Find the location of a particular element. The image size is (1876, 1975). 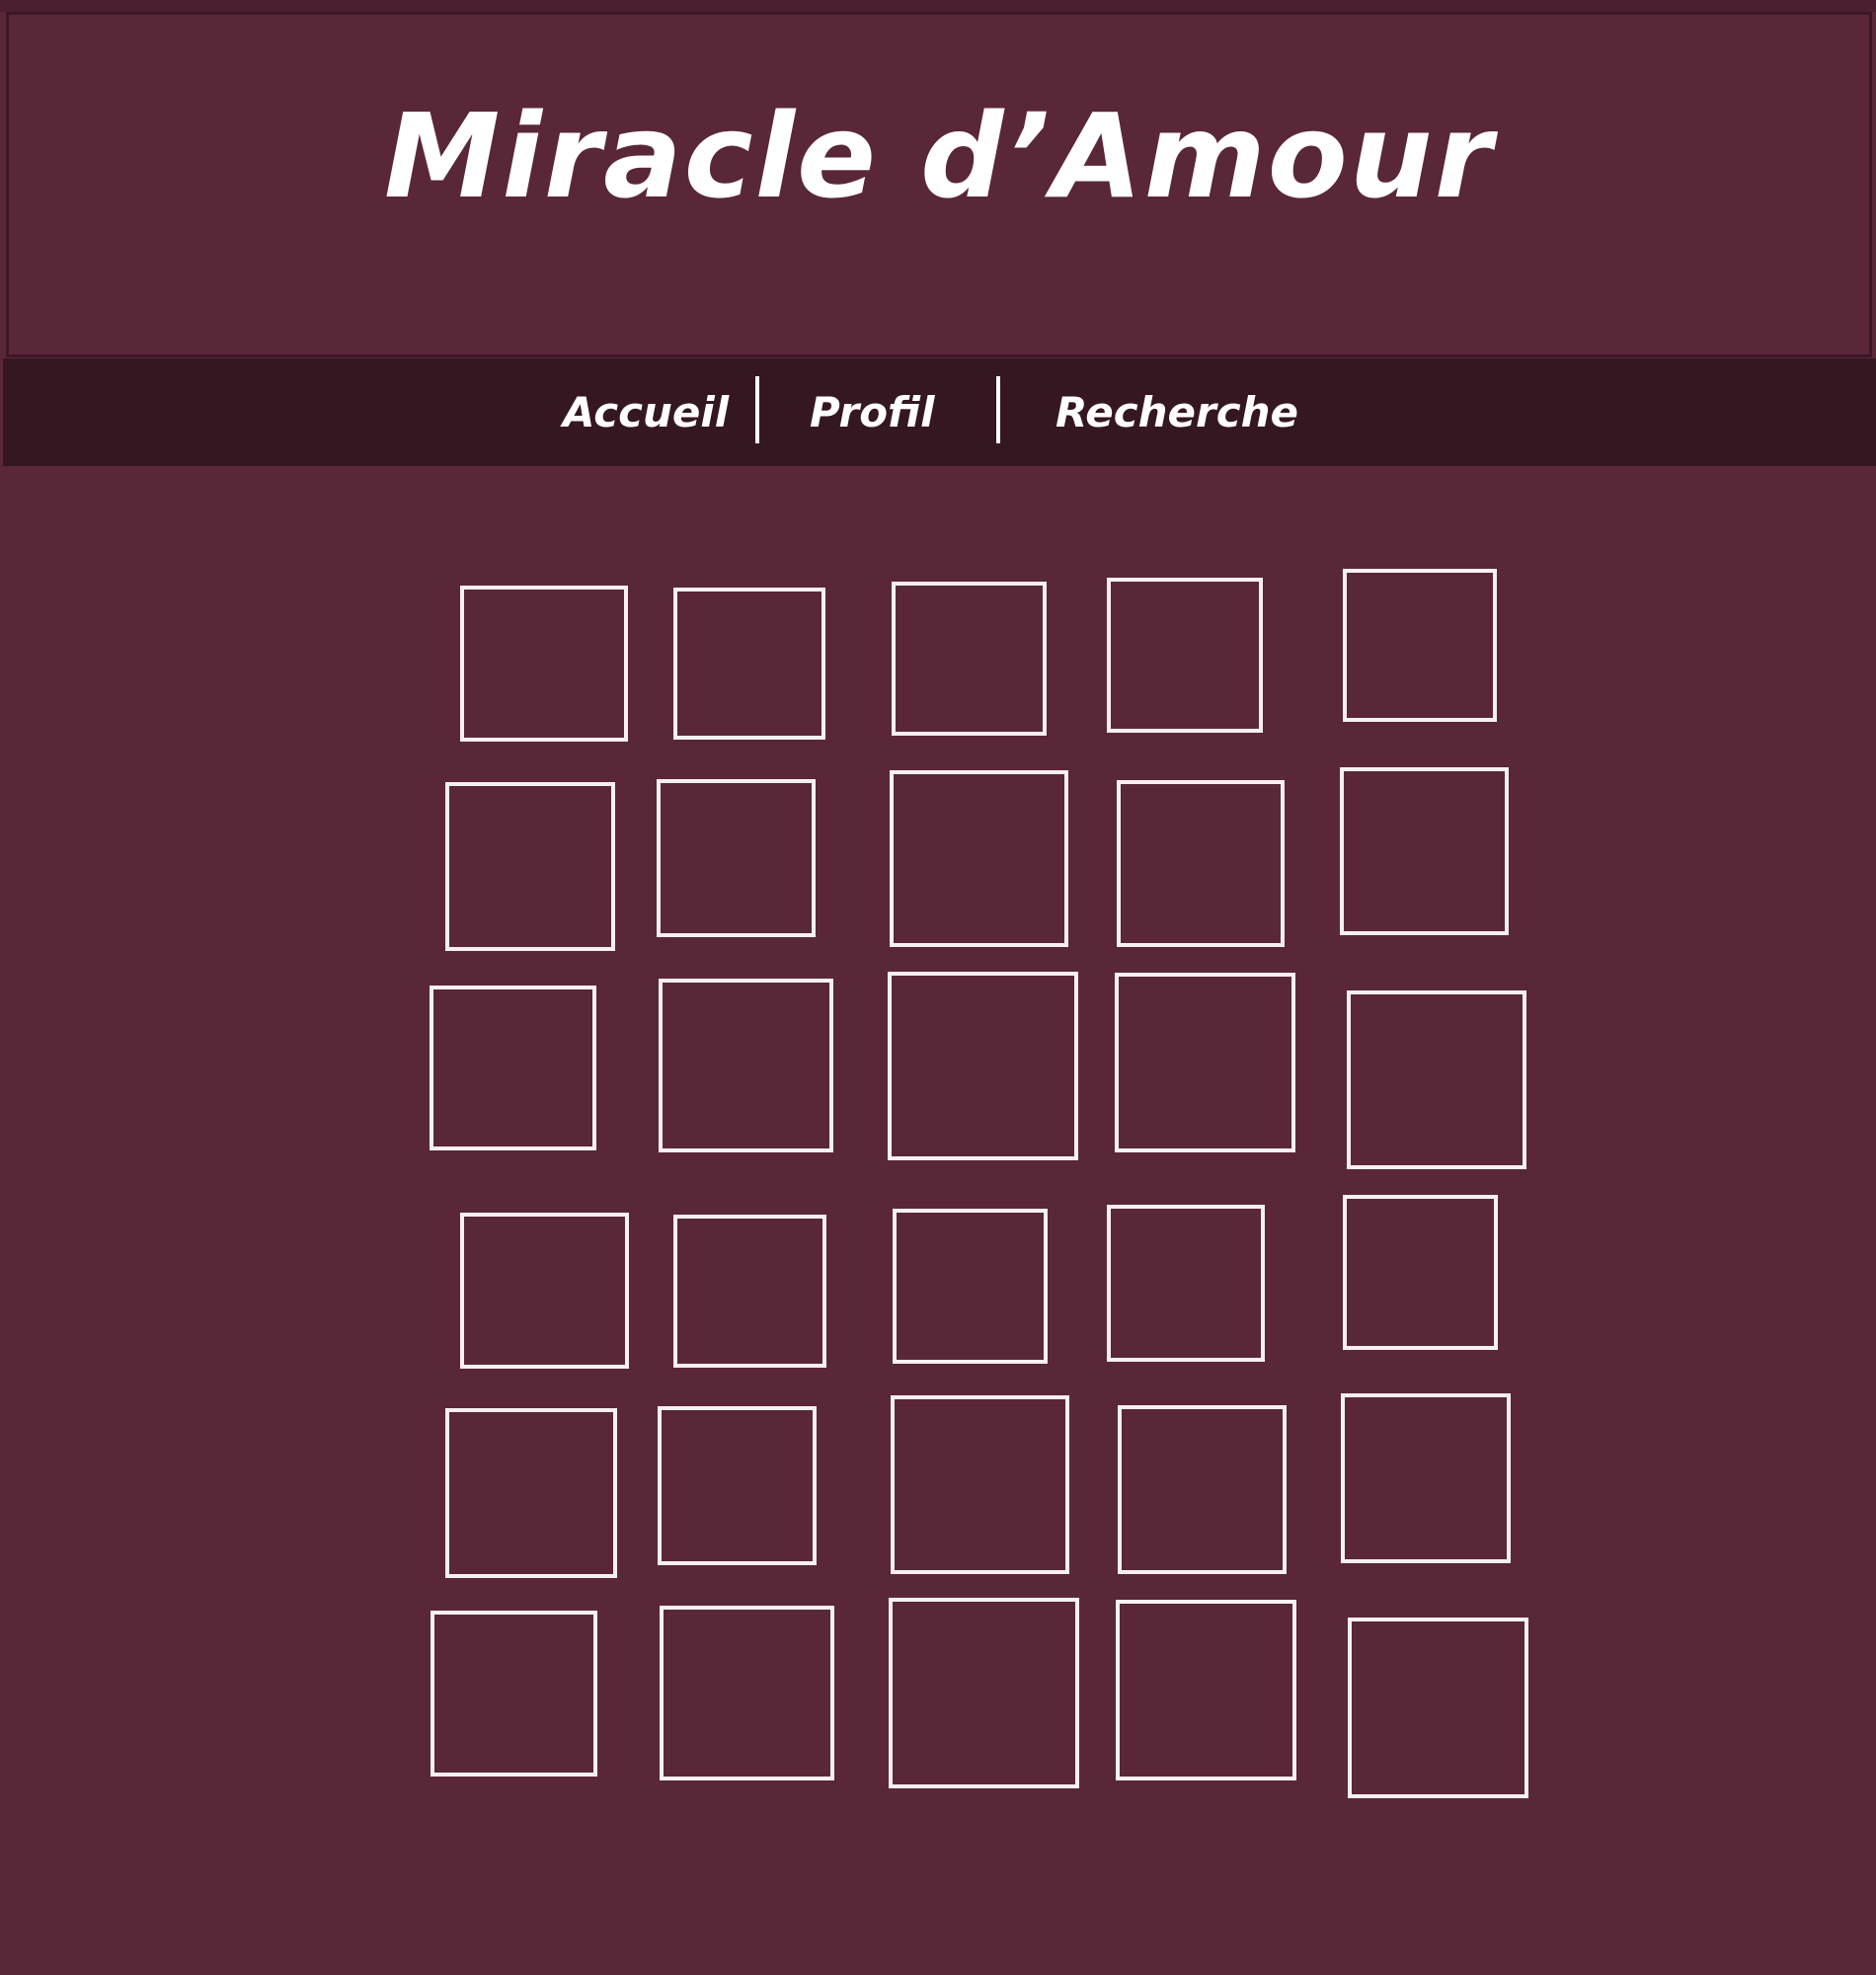

site-title: Miracle d’Amour is located at coordinates (939, 156).